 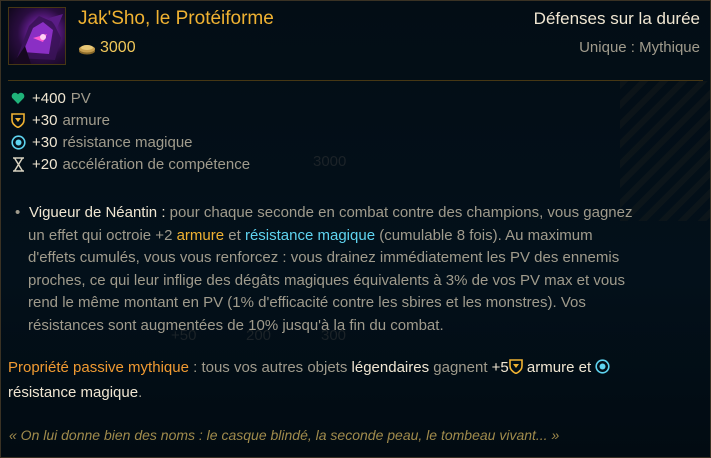 I want to click on passive-name: Vigueur de Néantin :, so click(x=97, y=212).